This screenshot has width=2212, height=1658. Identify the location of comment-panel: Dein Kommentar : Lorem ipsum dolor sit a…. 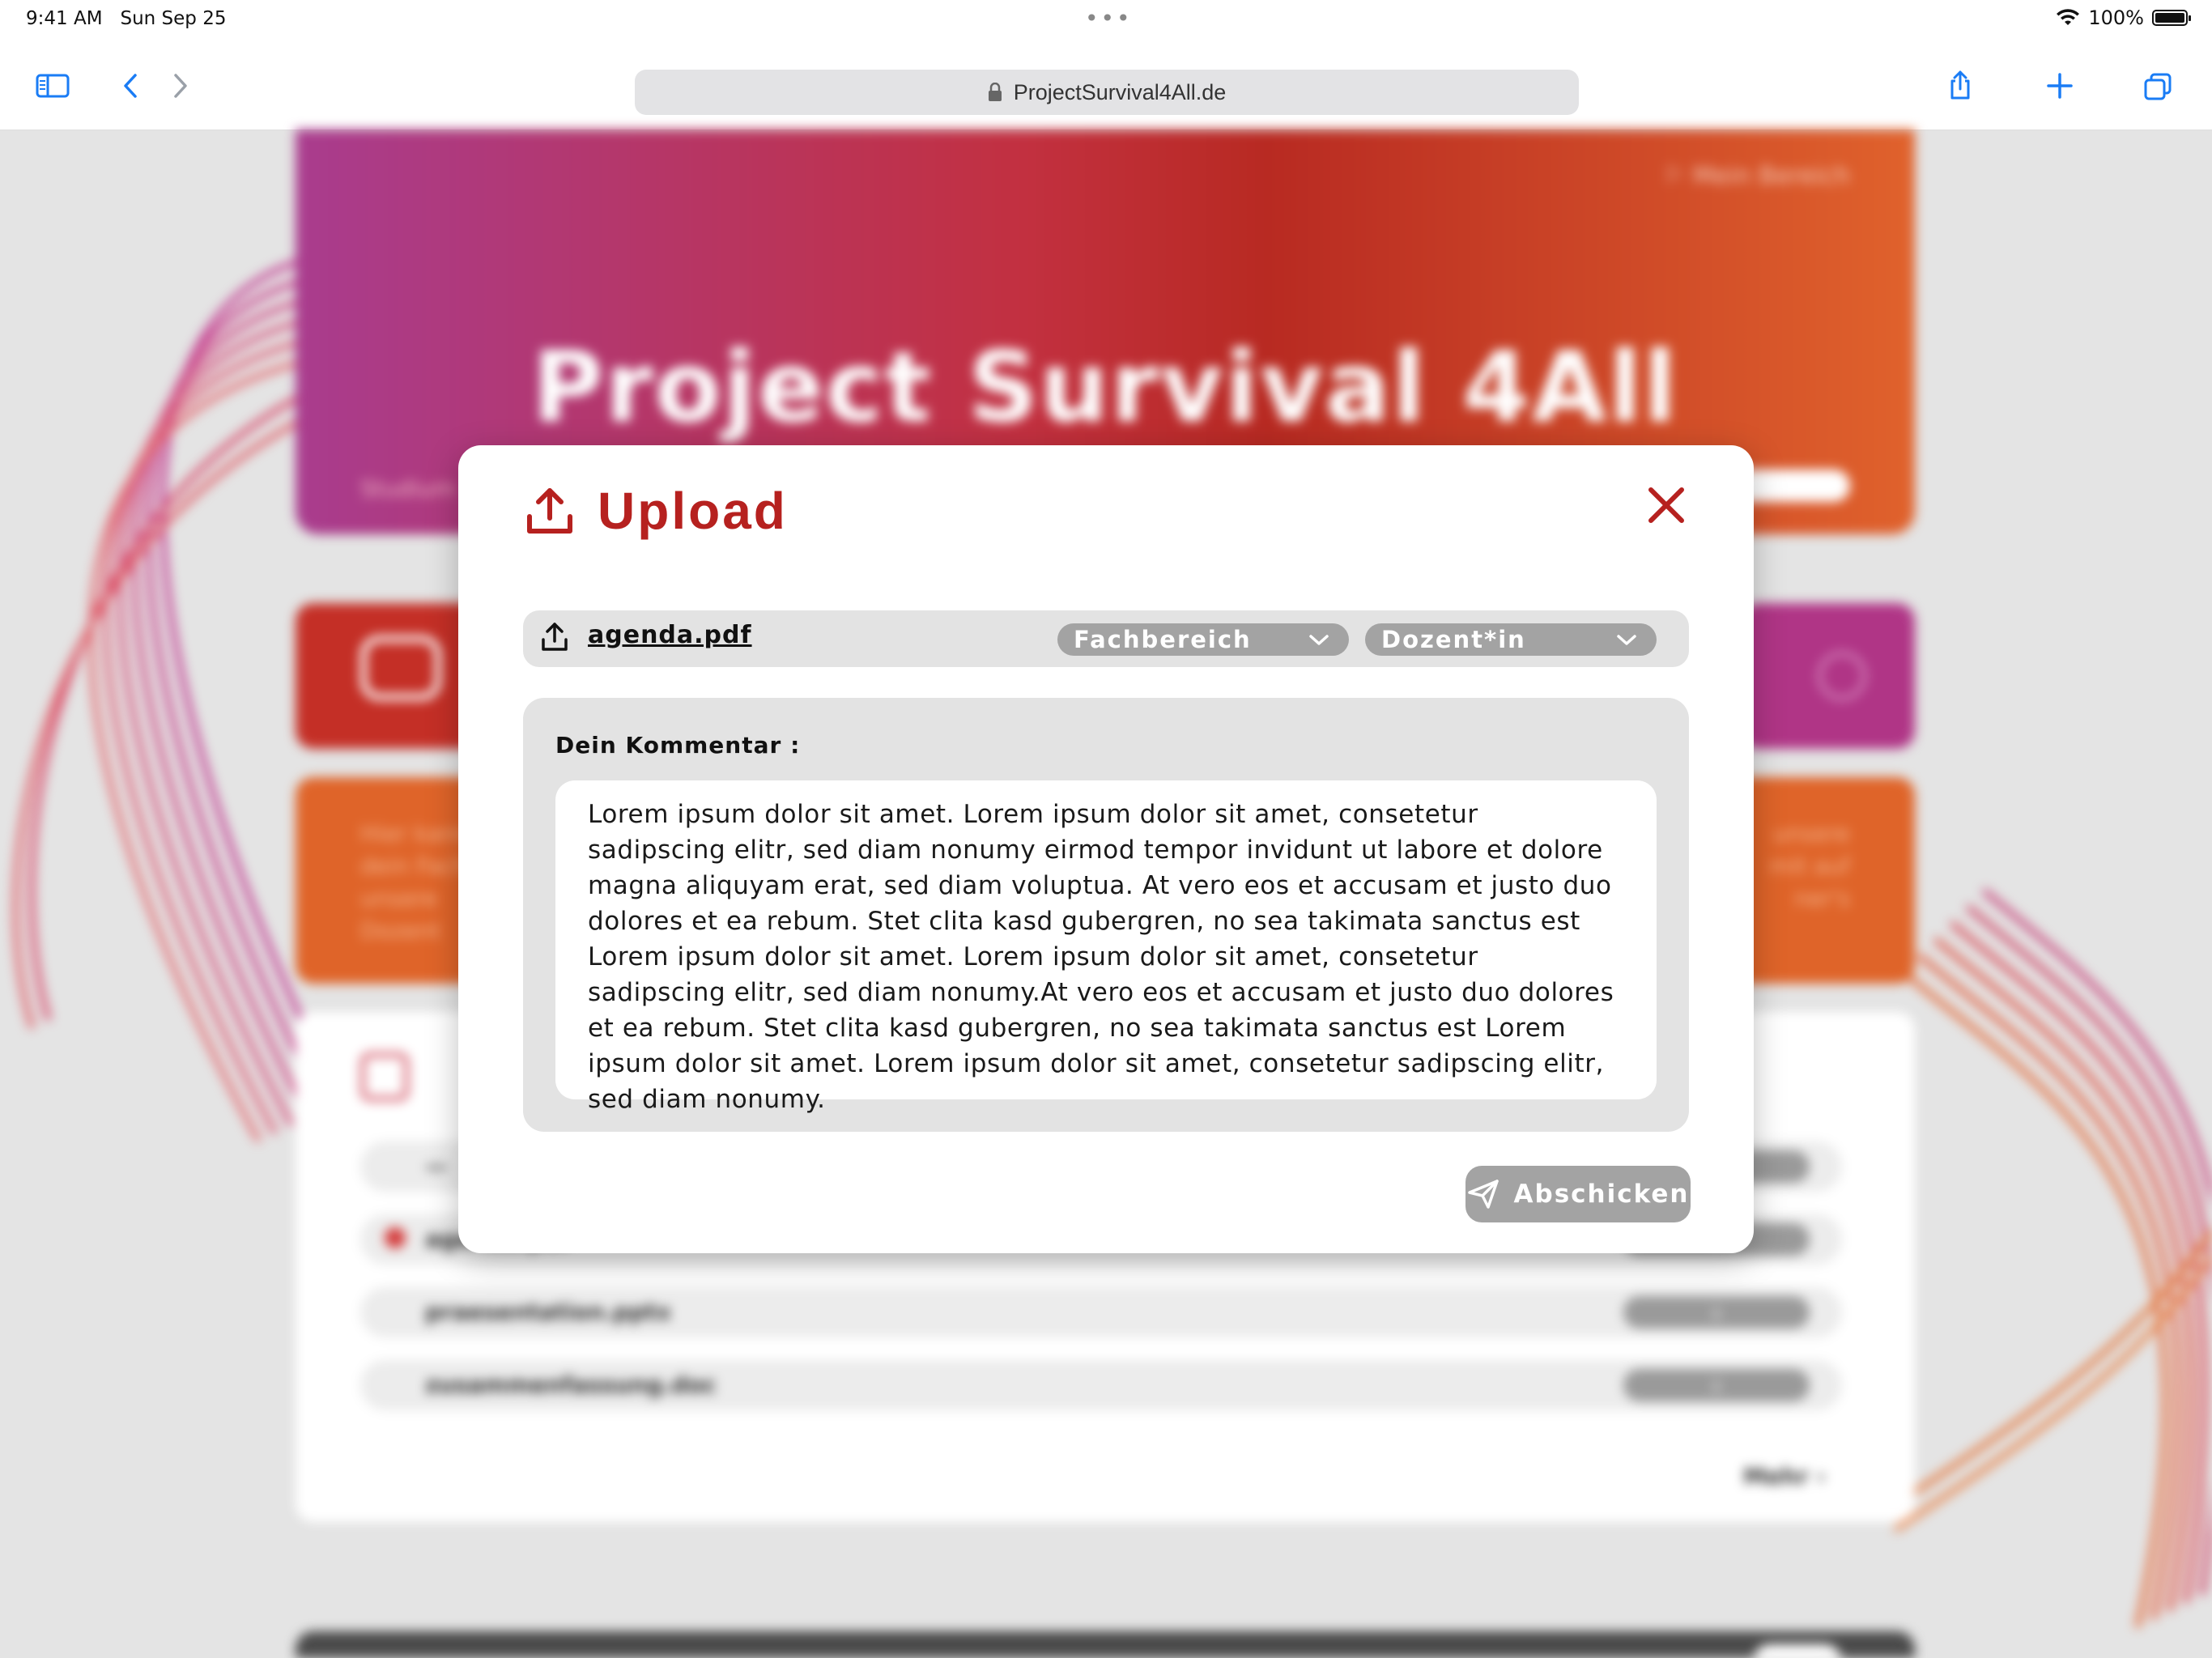
(1106, 915).